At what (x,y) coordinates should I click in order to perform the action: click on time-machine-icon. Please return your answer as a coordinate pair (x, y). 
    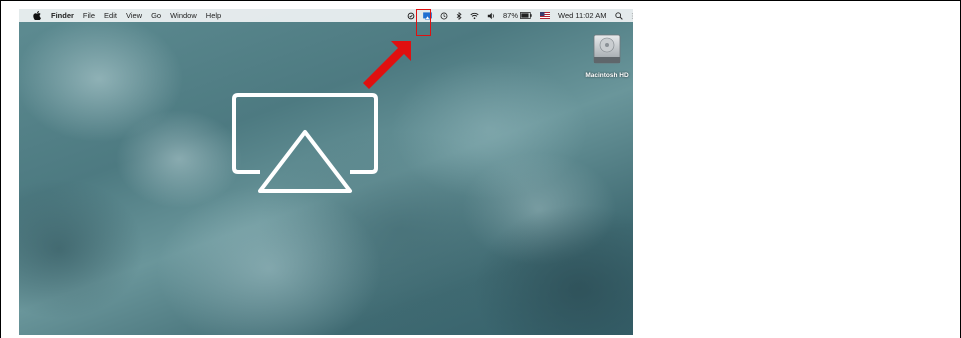
    Looking at the image, I should click on (444, 16).